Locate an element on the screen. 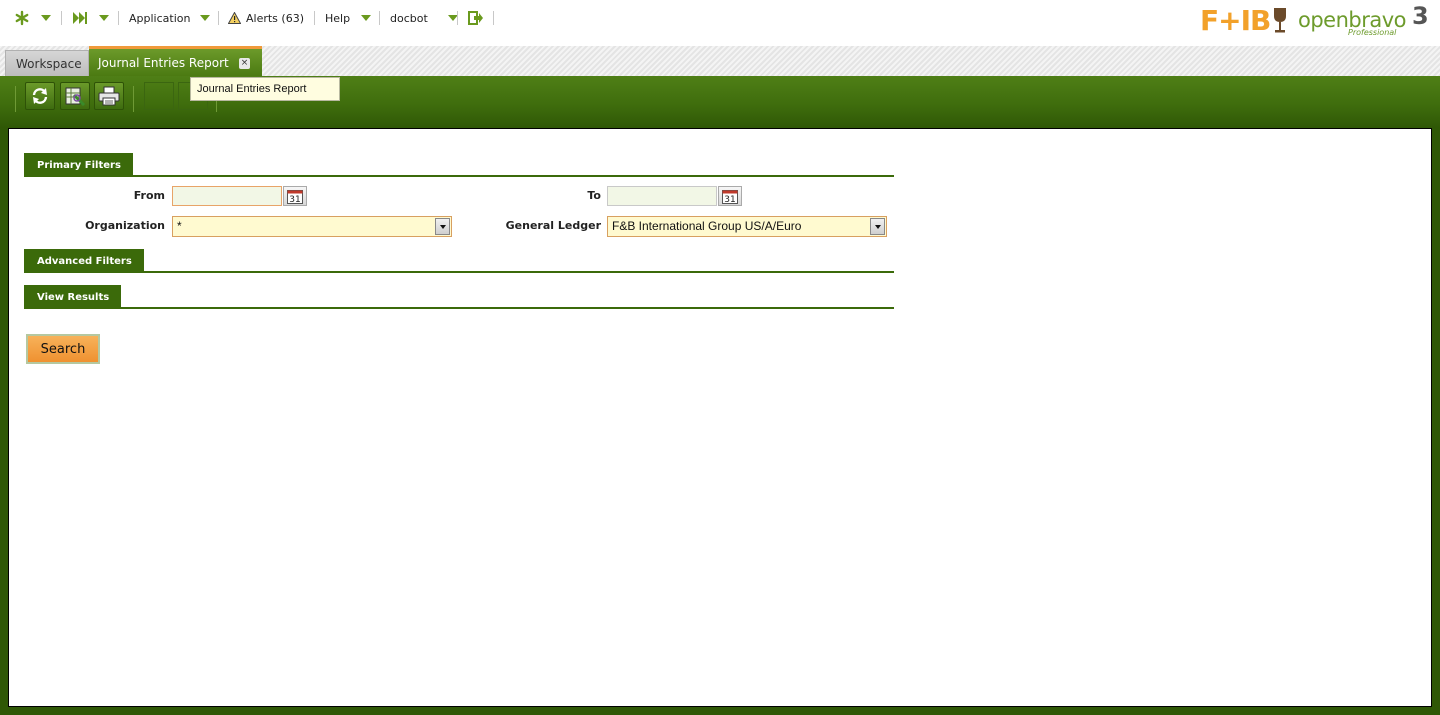  refresh-button is located at coordinates (40, 96).